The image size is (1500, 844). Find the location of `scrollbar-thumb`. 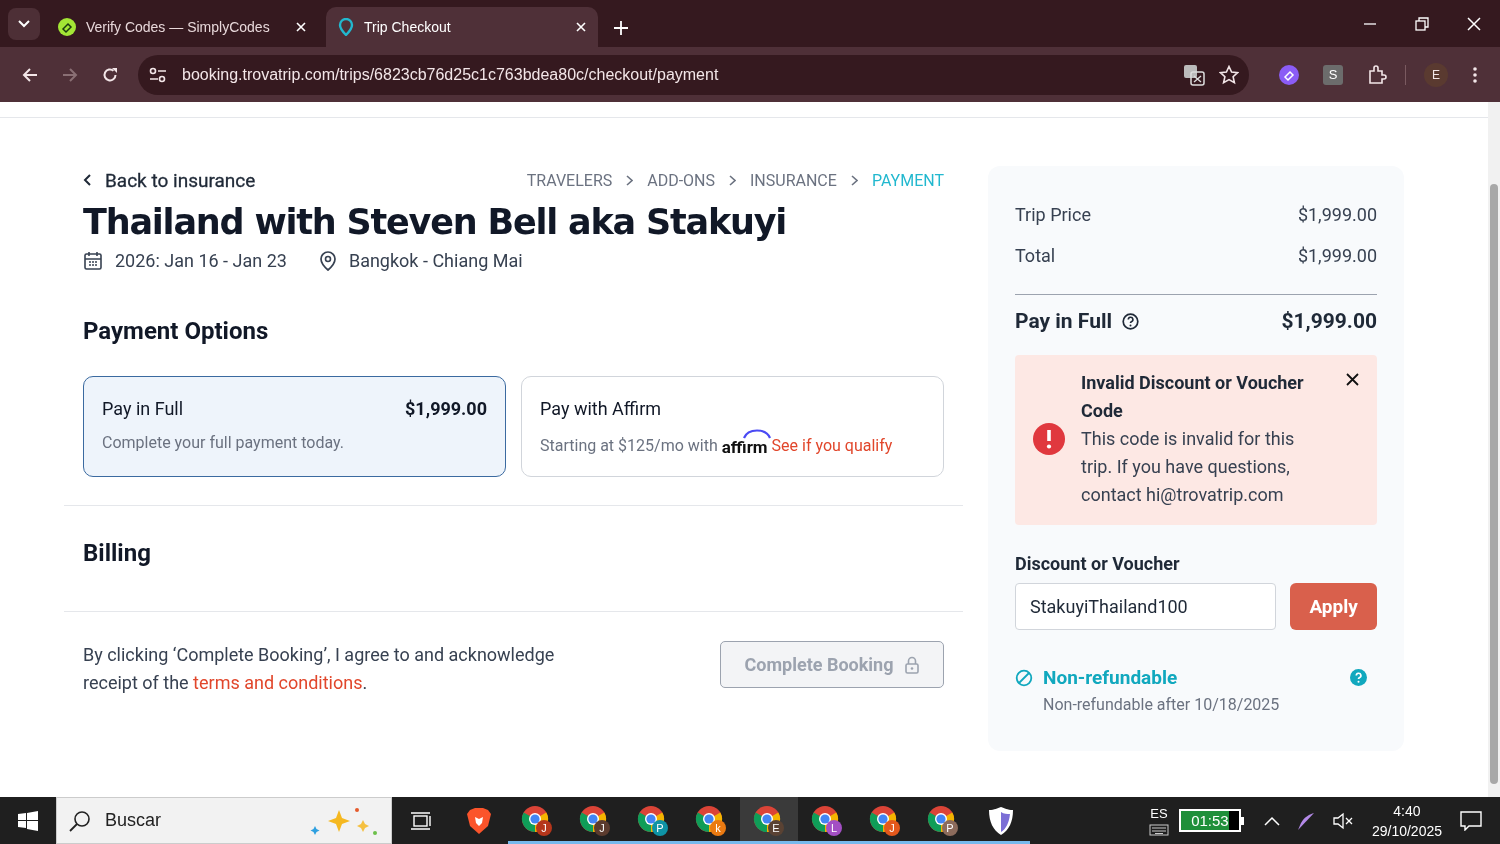

scrollbar-thumb is located at coordinates (1494, 484).